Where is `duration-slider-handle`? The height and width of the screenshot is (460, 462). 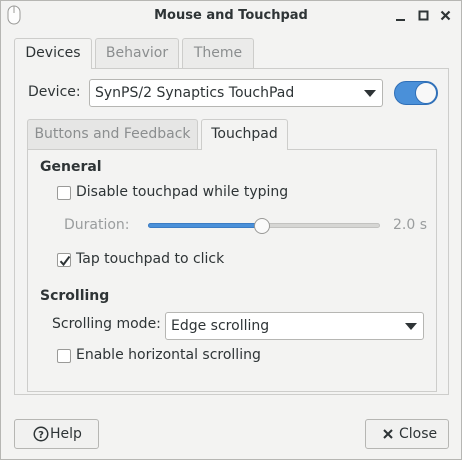
duration-slider-handle is located at coordinates (261, 226).